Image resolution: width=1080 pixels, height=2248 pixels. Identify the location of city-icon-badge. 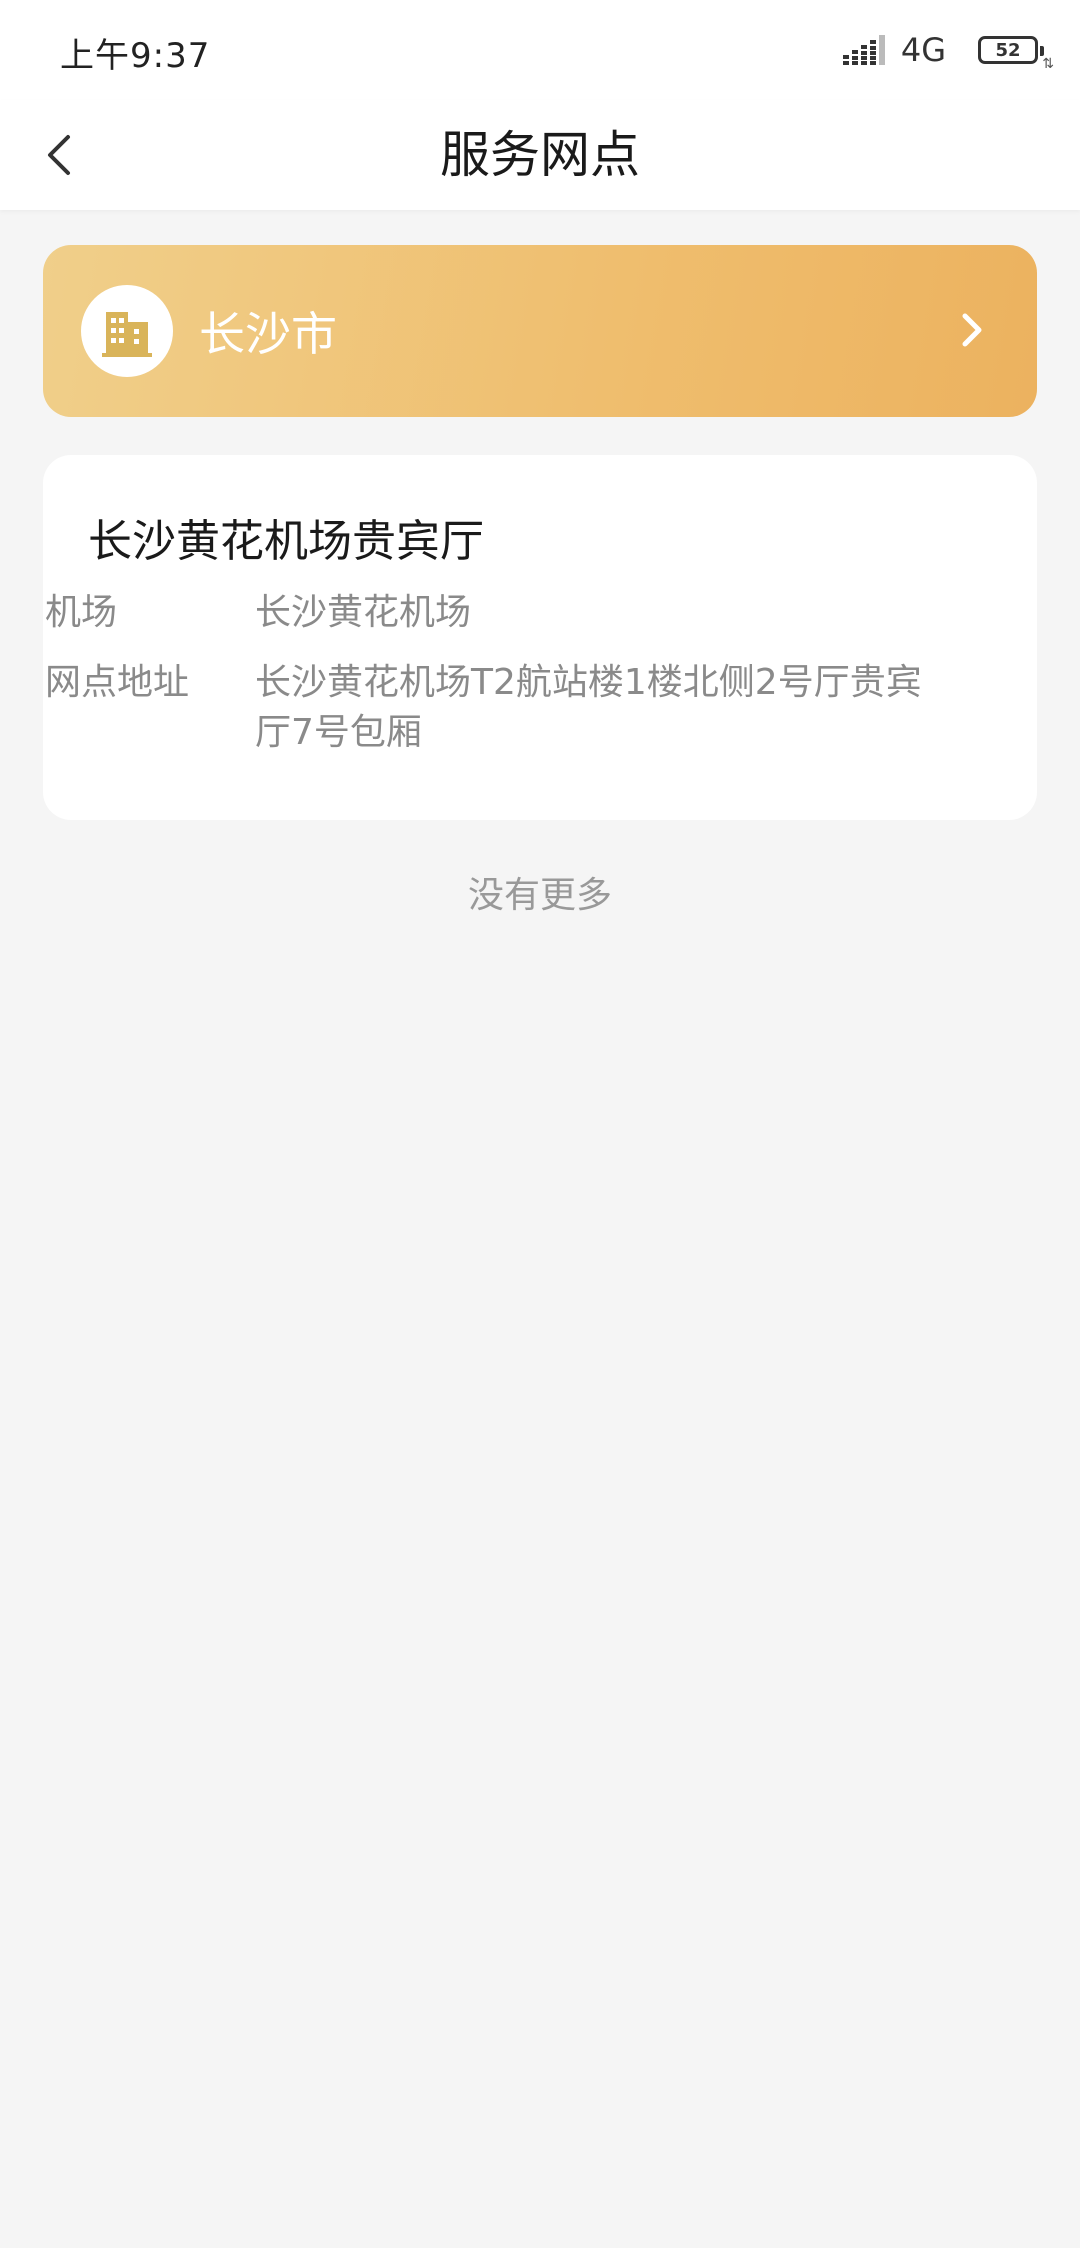
(127, 331).